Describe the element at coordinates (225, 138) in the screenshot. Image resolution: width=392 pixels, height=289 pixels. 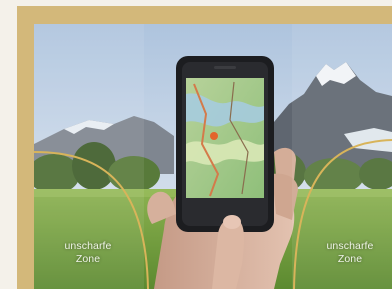
I see `map-screen` at that location.